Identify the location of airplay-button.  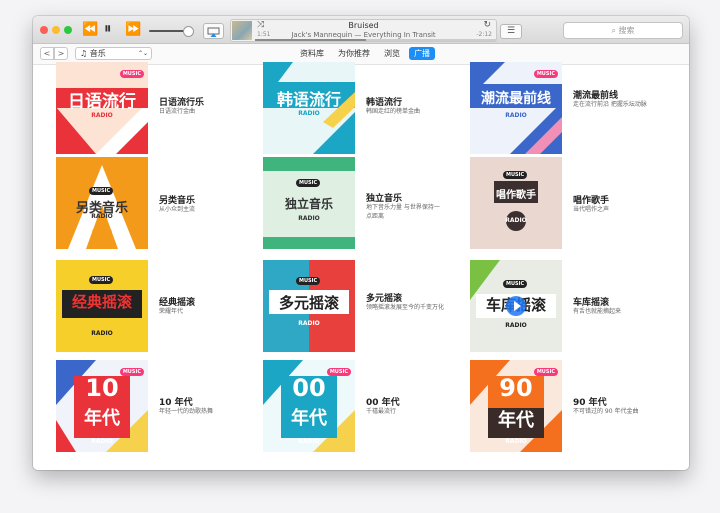
(213, 31).